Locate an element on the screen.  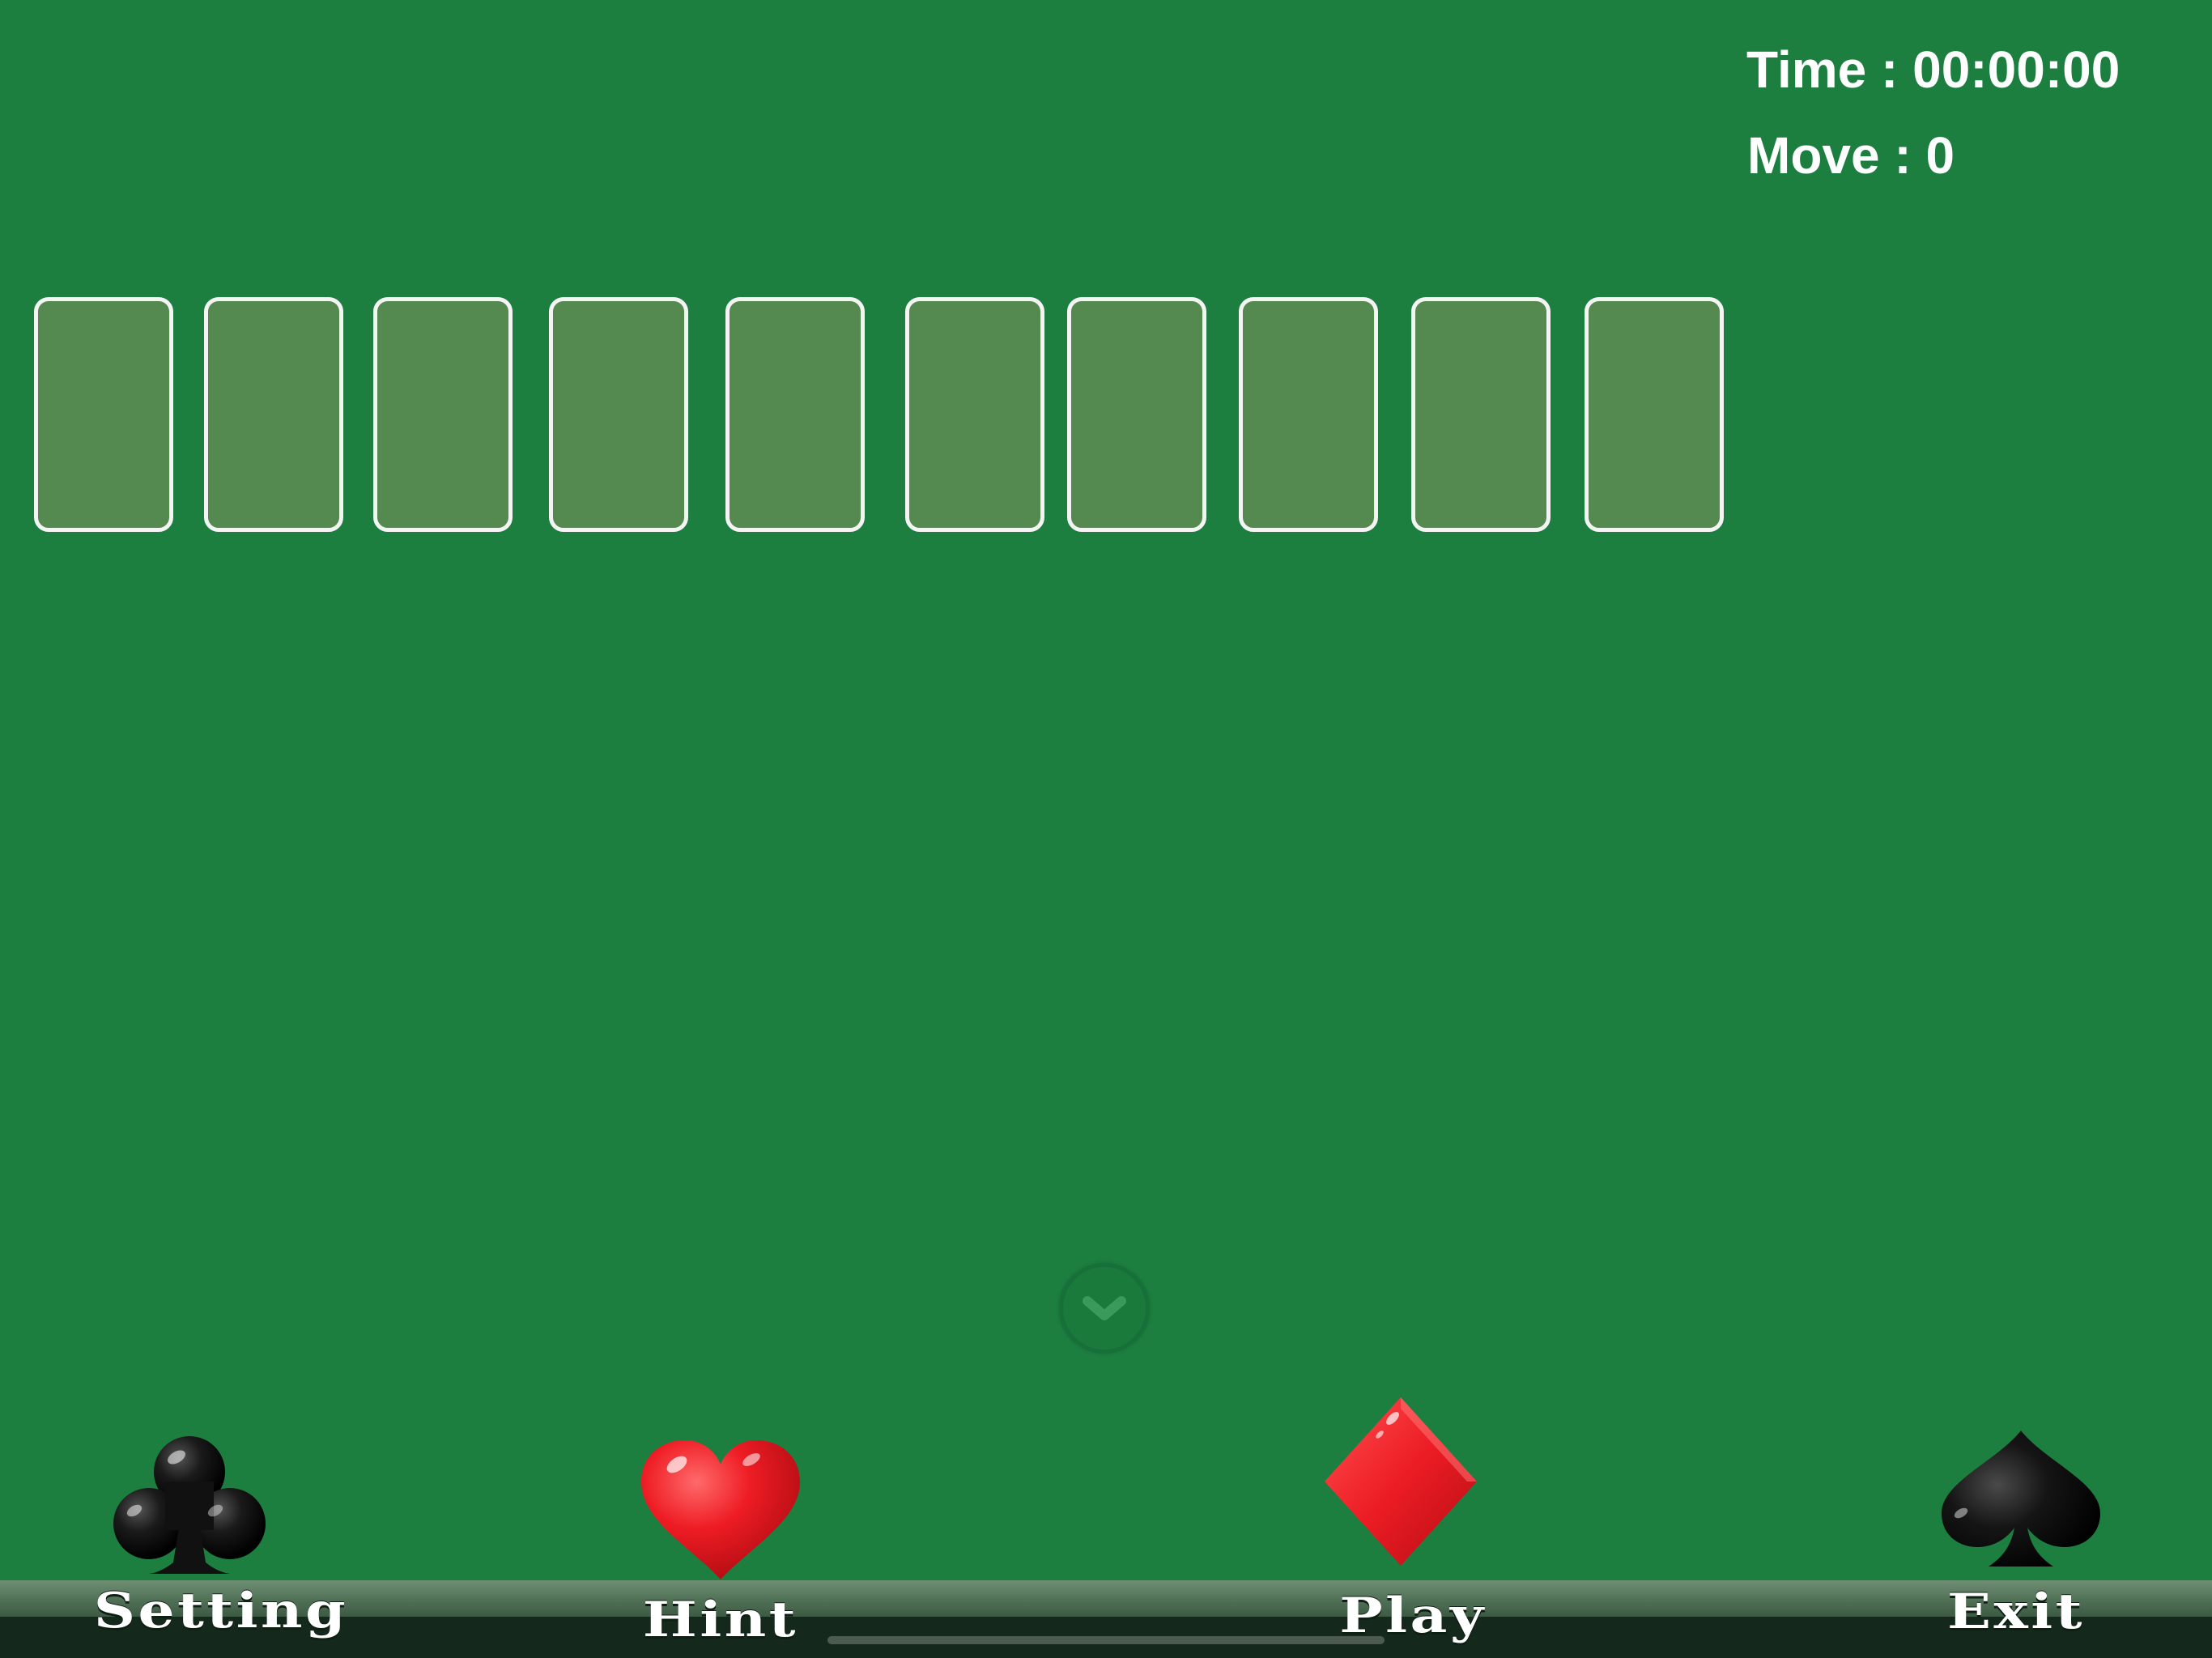
exit-label: Exit is located at coordinates (2016, 1612).